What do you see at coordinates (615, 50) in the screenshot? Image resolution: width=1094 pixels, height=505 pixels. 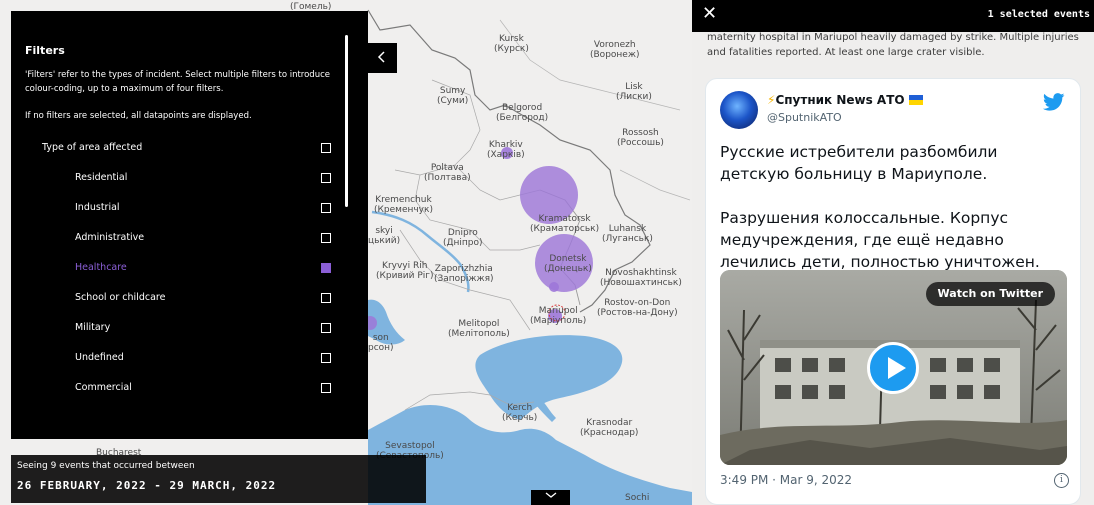 I see `city-label-voronezh: Voronezh (Воронеж)` at bounding box center [615, 50].